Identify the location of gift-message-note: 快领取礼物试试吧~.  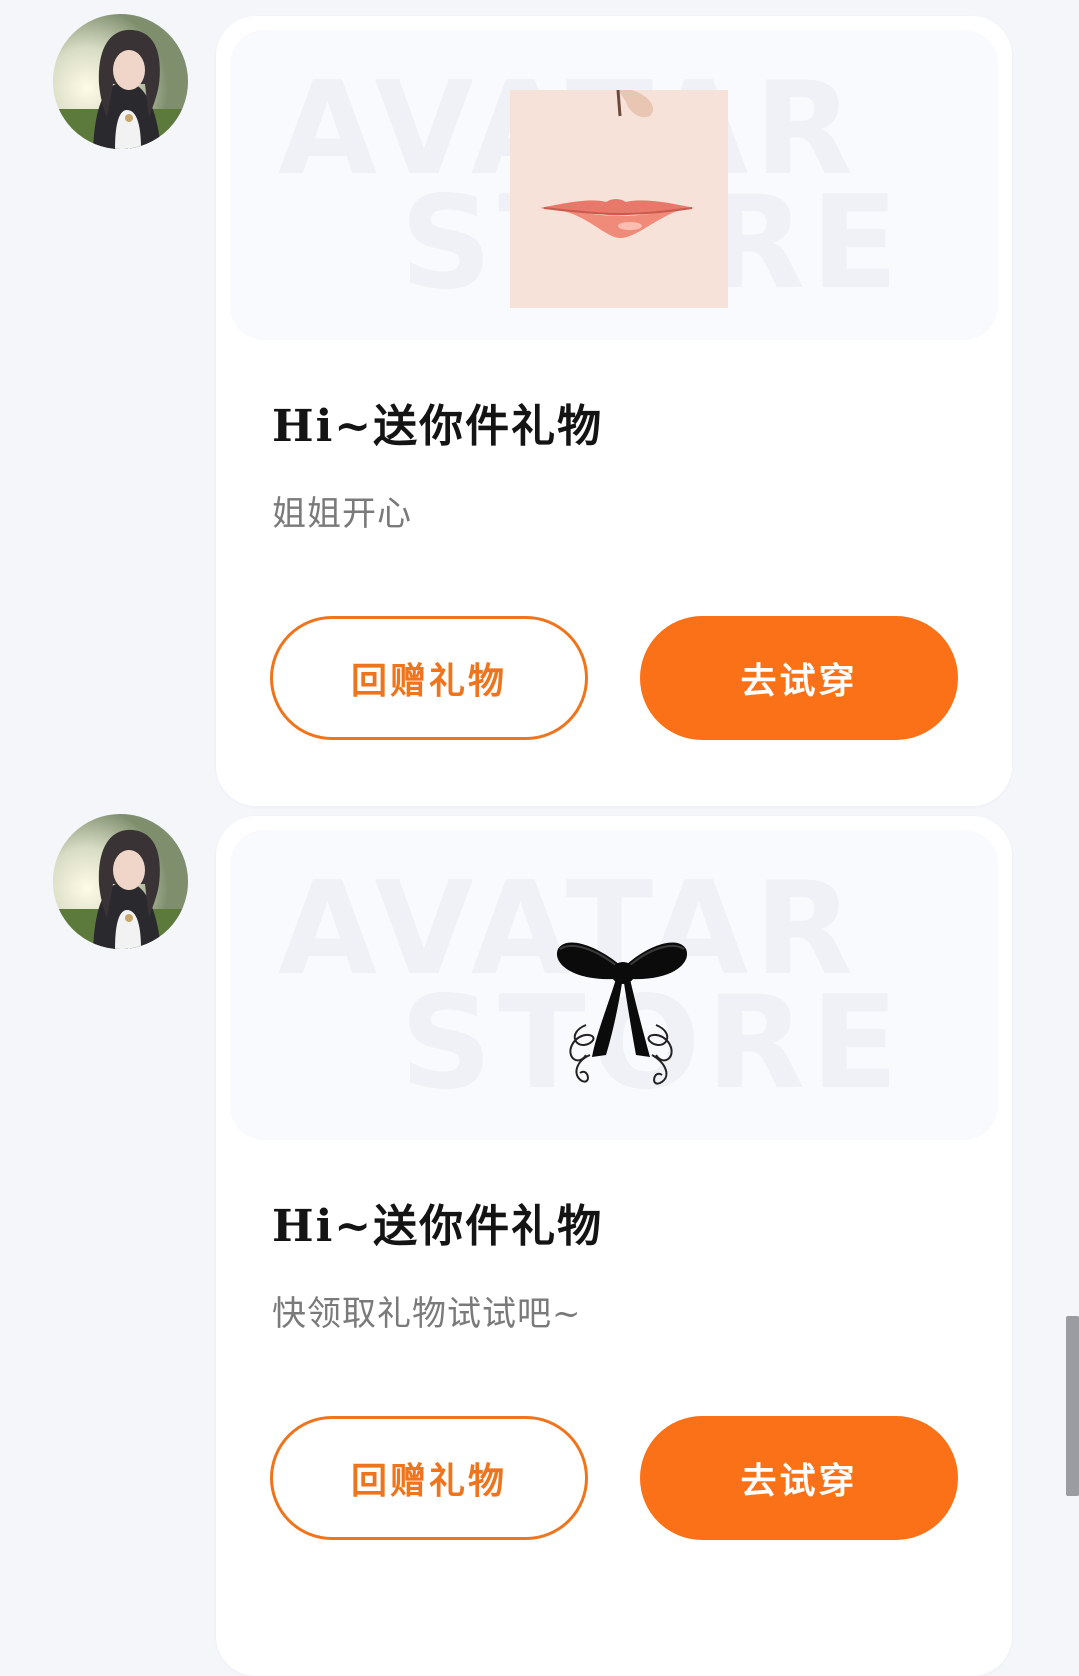
(427, 1314).